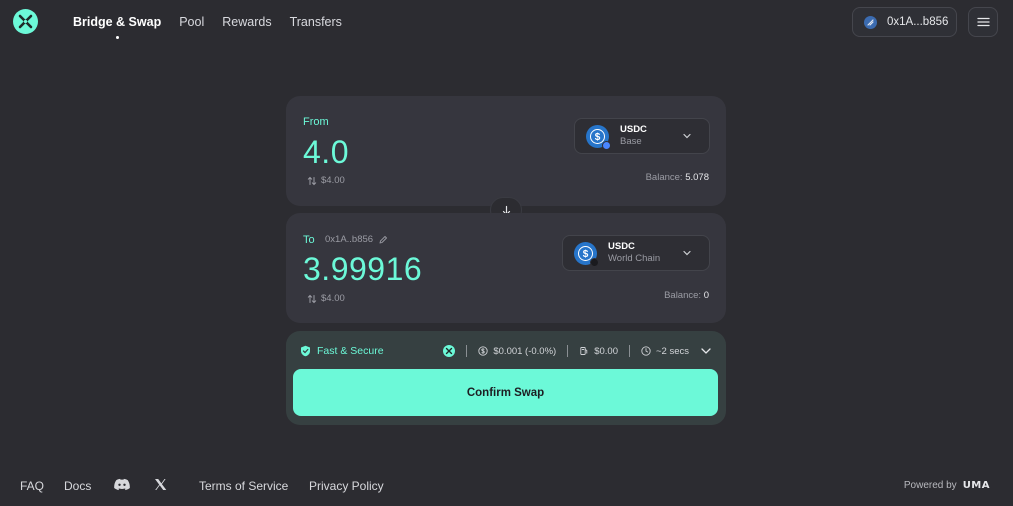  I want to click on gas-fee-value: $0.00, so click(606, 351).